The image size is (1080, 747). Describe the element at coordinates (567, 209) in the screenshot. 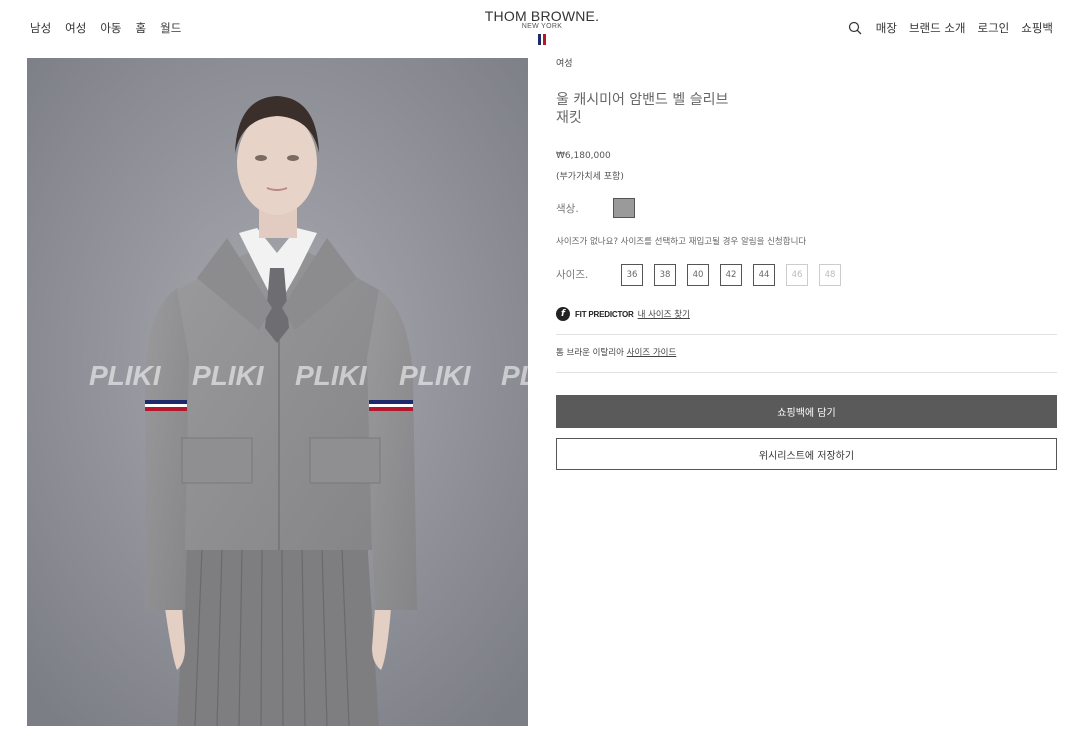

I see `color-label: 색상.` at that location.